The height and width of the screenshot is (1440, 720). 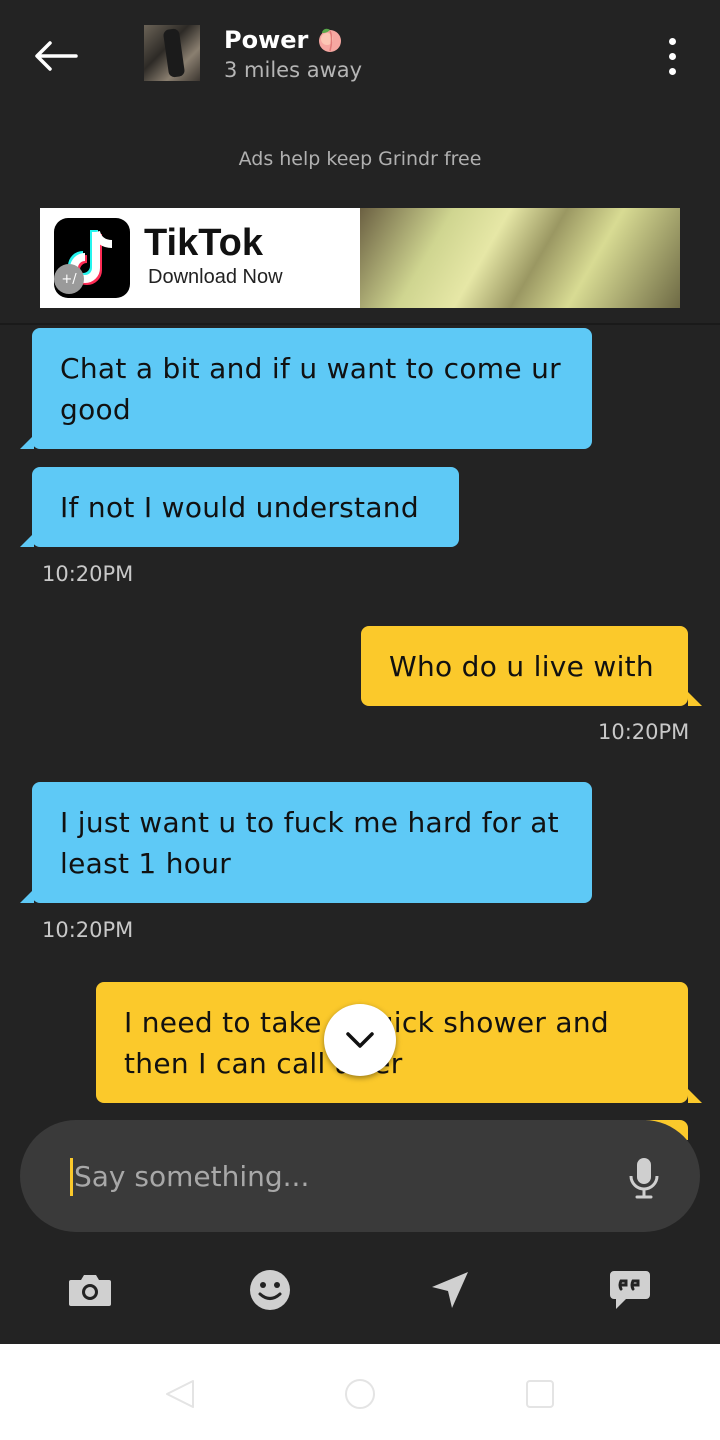 I want to click on chat-toolbar, so click(x=360, y=1290).